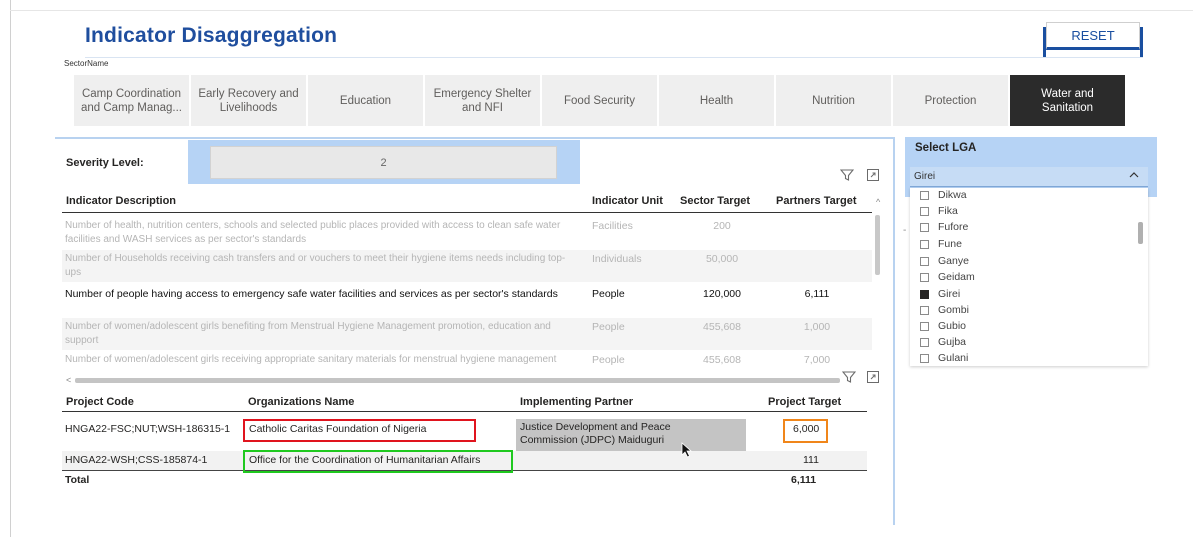 Image resolution: width=1193 pixels, height=537 pixels. I want to click on indicator-vertical-scroll-thumb, so click(877, 245).